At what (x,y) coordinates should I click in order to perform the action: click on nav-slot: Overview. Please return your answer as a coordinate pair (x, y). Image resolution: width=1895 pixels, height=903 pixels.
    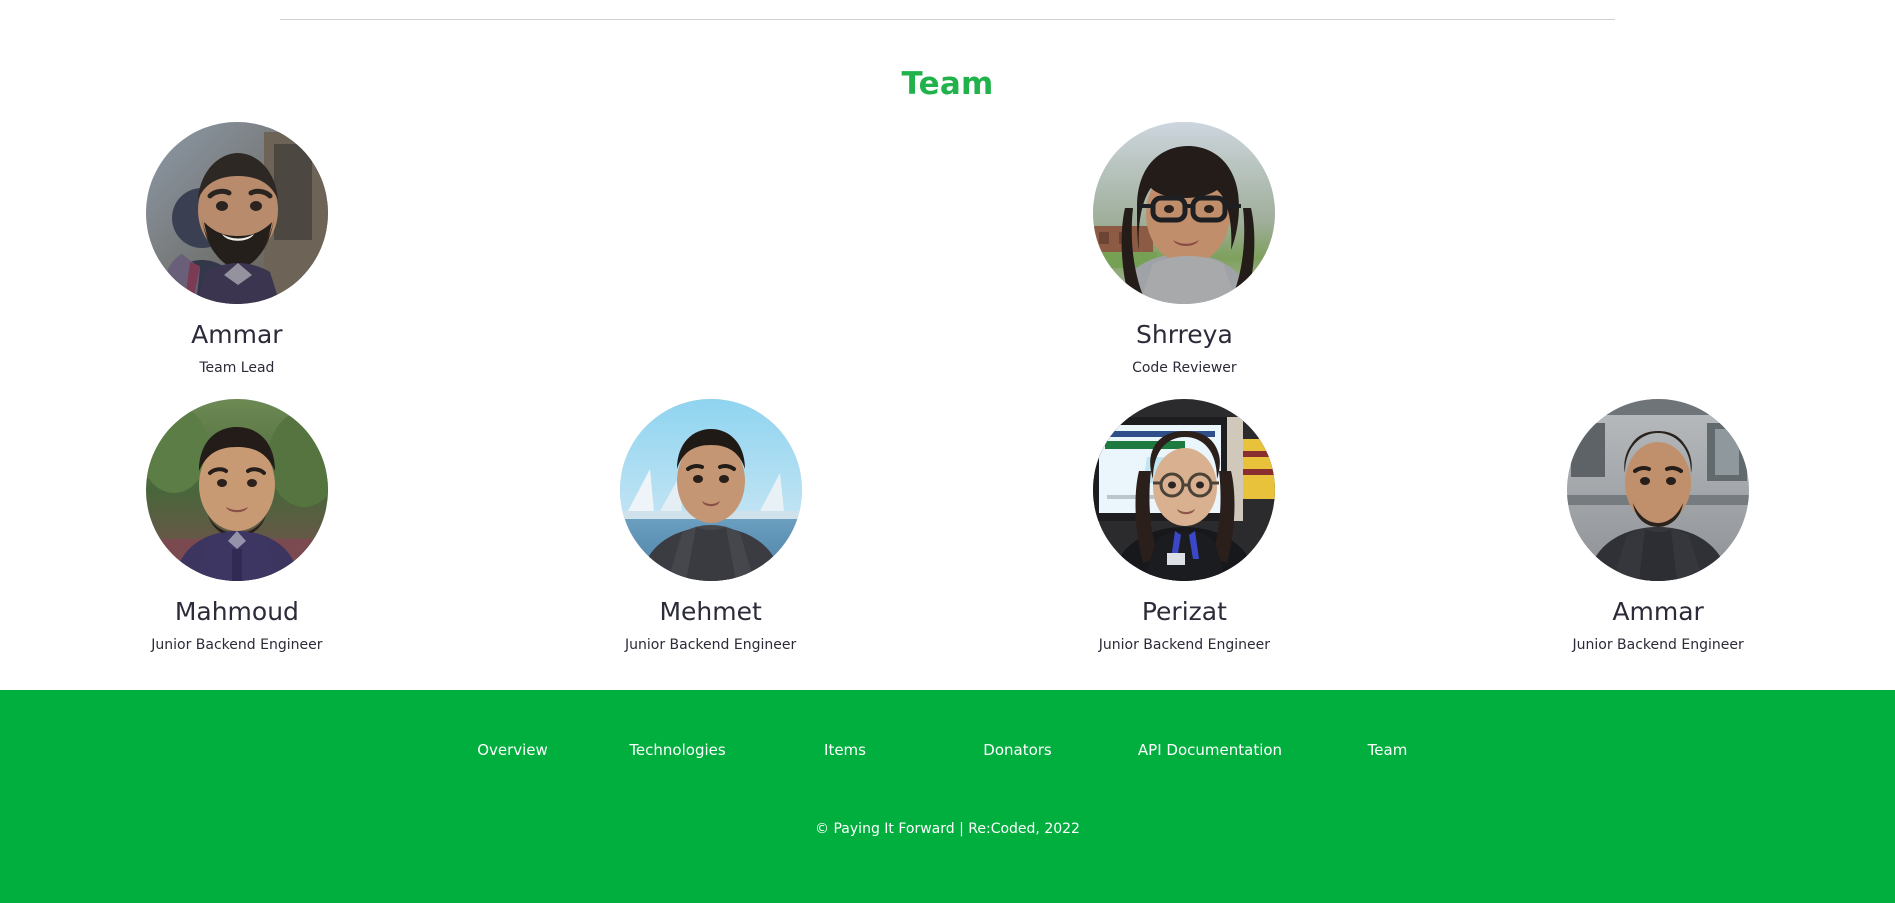
    Looking at the image, I should click on (513, 750).